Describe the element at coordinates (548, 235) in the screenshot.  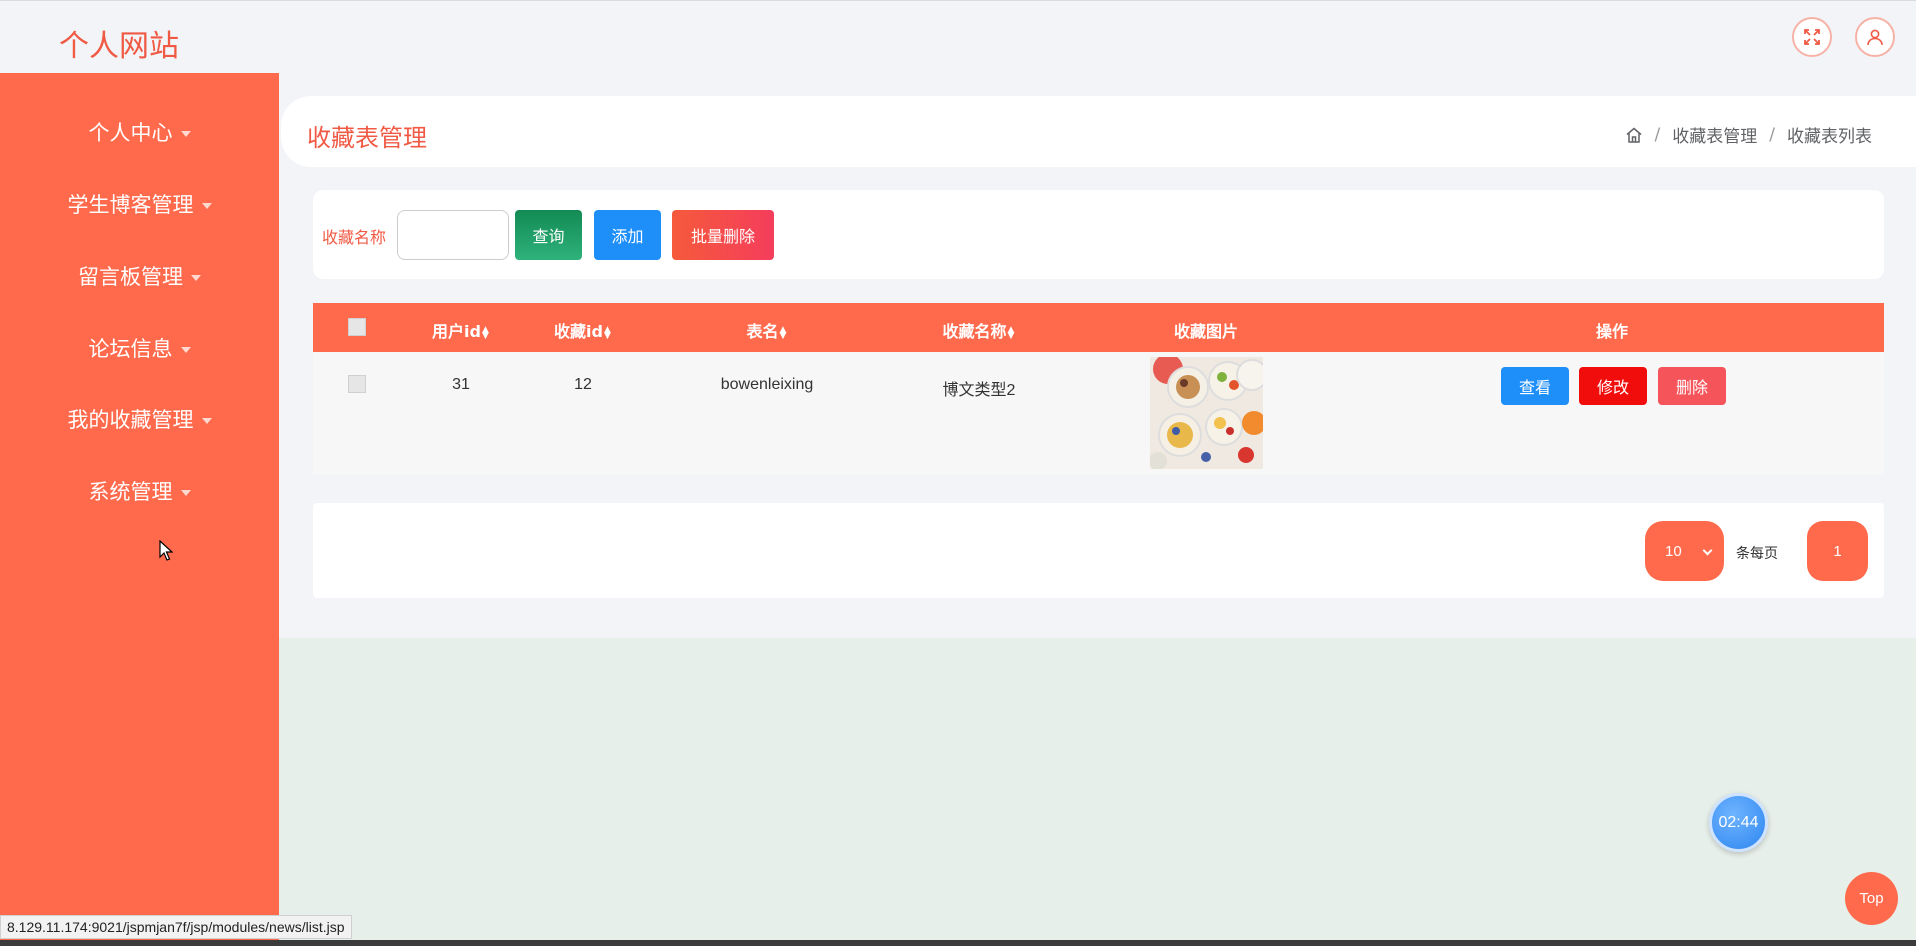
I see `query-button: 查询` at that location.